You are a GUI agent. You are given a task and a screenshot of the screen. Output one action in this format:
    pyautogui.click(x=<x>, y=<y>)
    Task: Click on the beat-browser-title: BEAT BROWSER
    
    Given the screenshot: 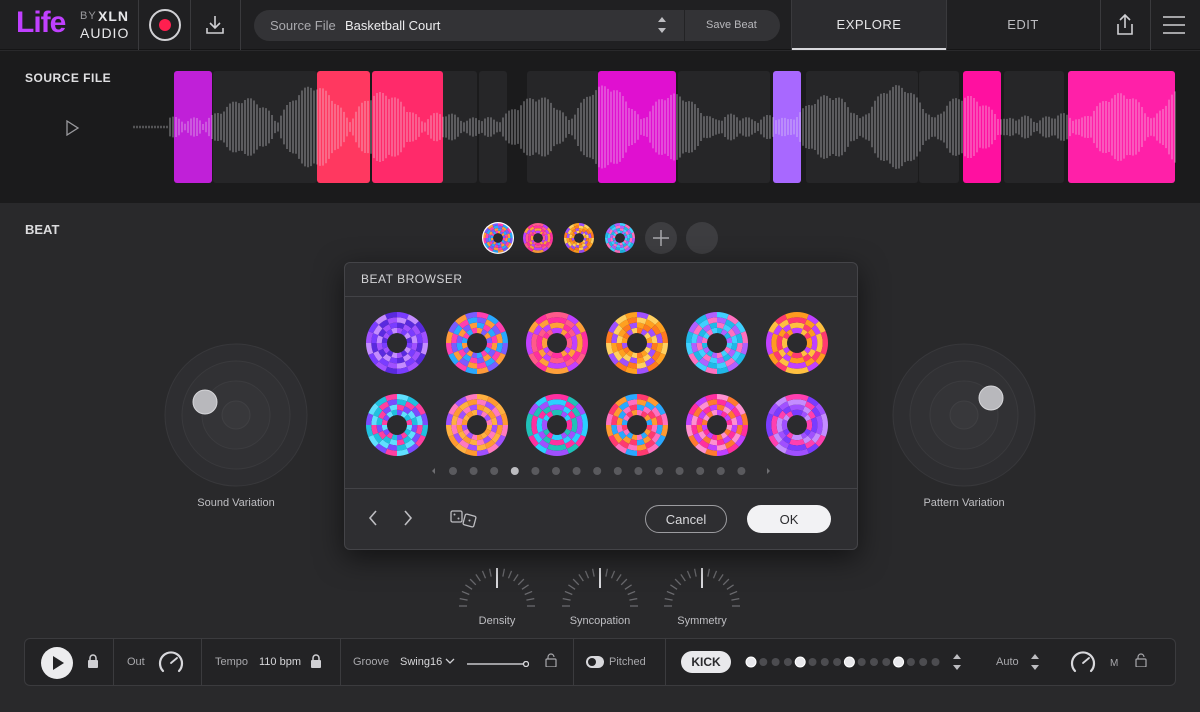 What is the action you would take?
    pyautogui.click(x=412, y=279)
    